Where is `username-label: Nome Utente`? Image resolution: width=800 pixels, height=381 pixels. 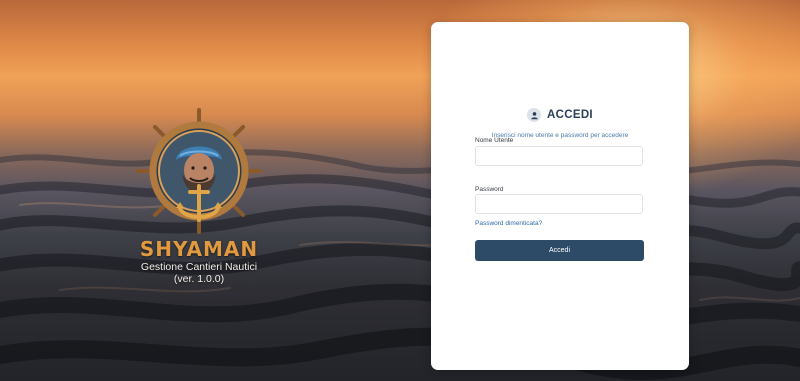
username-label: Nome Utente is located at coordinates (494, 140).